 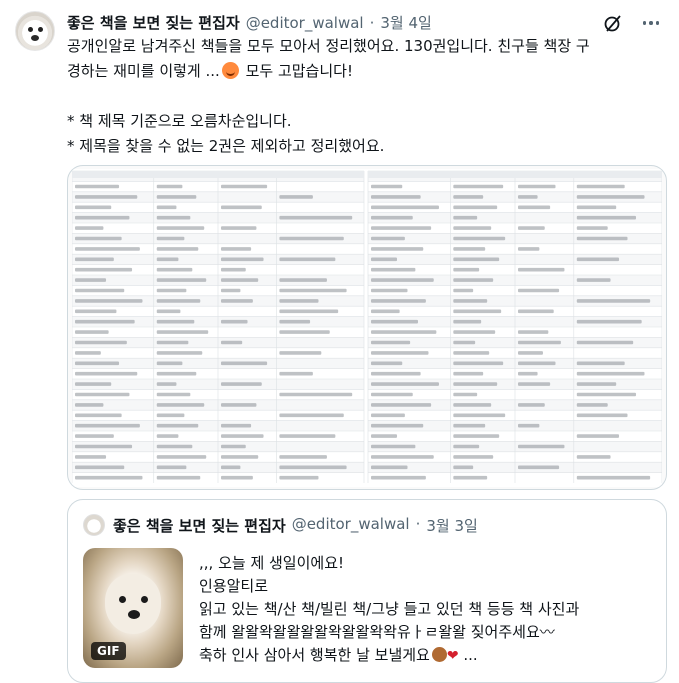 I want to click on tweet-date: 3월 4일, so click(x=405, y=22).